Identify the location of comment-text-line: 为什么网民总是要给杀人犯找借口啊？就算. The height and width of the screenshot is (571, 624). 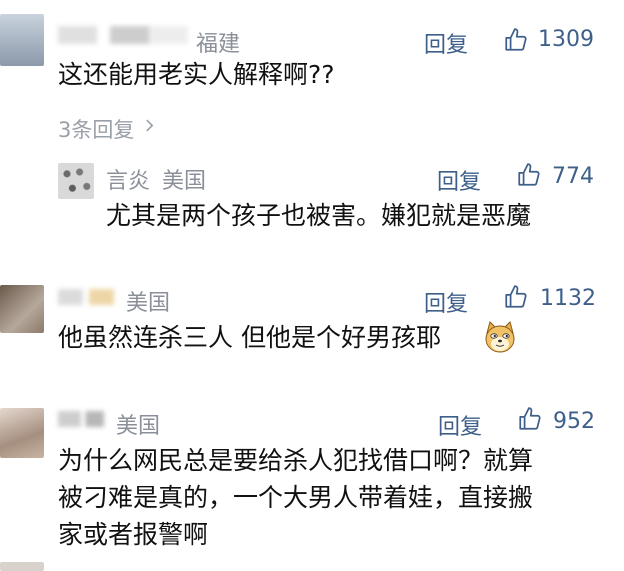
(296, 460).